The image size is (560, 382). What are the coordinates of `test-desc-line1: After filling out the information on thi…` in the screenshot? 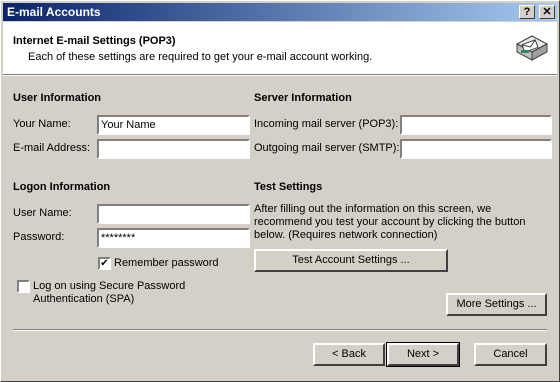 It's located at (373, 209).